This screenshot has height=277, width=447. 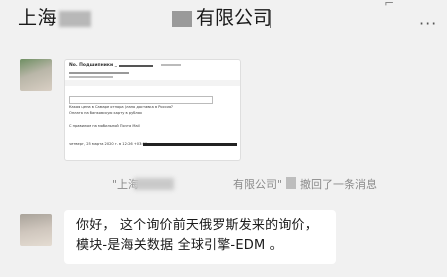 What do you see at coordinates (389, 5) in the screenshot?
I see `pin-icon: ⌐` at bounding box center [389, 5].